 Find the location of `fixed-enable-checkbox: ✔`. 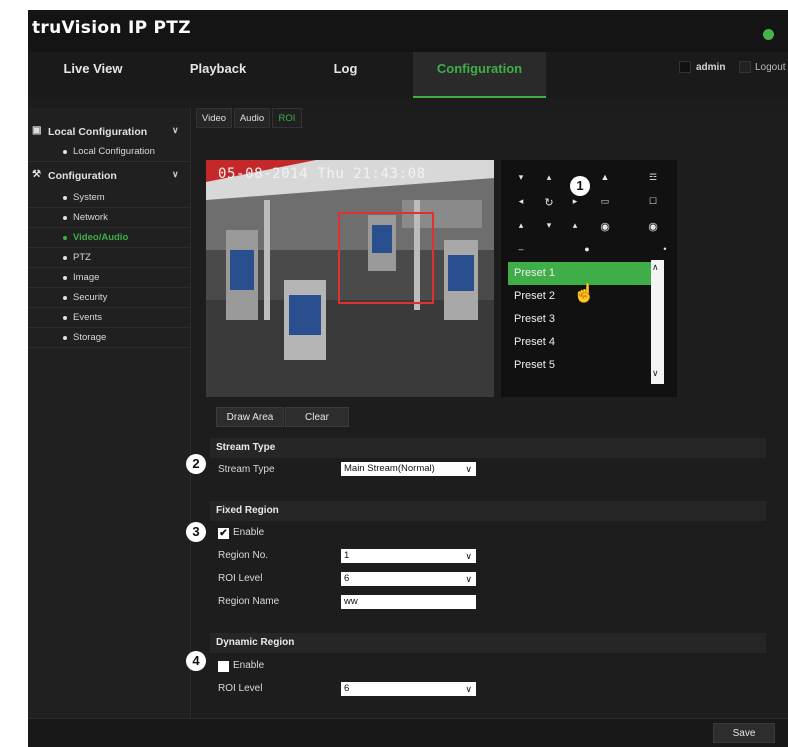

fixed-enable-checkbox: ✔ is located at coordinates (223, 533).